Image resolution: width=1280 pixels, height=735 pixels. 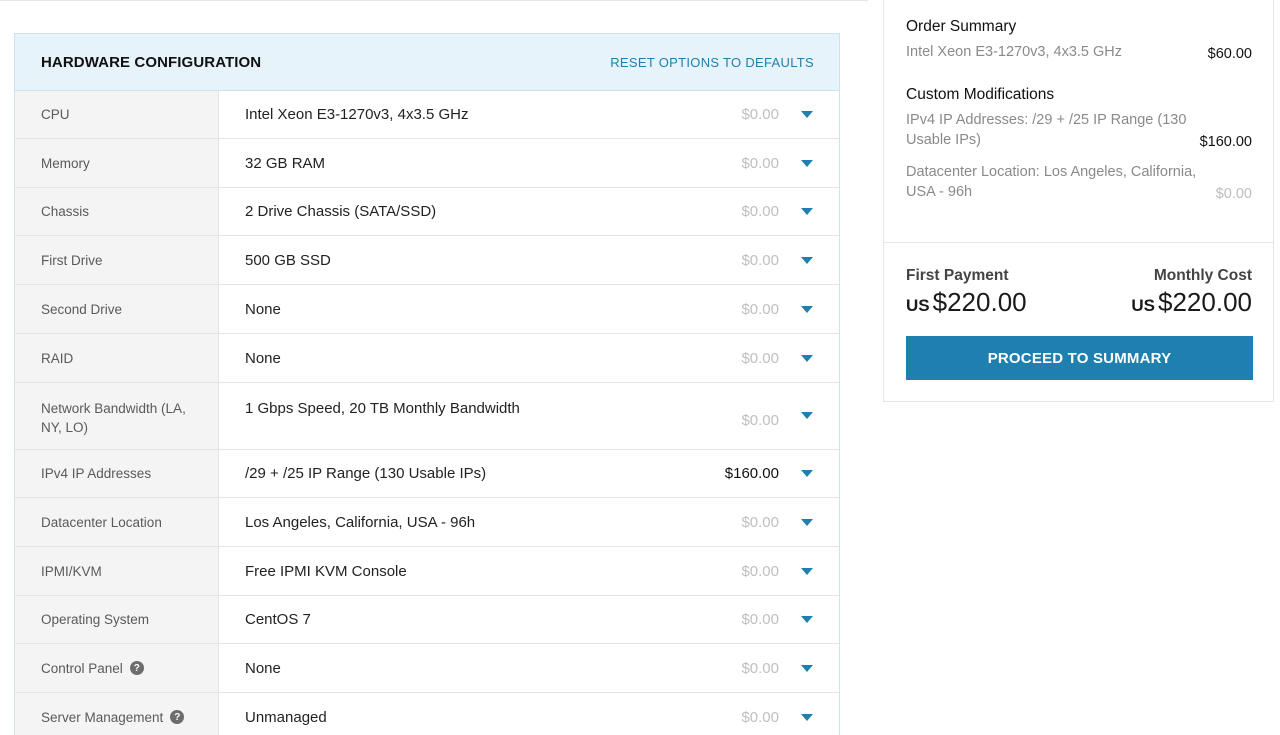 I want to click on order-item-desc: Intel Xeon E3-1270v3, 4x3.5 GHz, so click(x=1014, y=52).